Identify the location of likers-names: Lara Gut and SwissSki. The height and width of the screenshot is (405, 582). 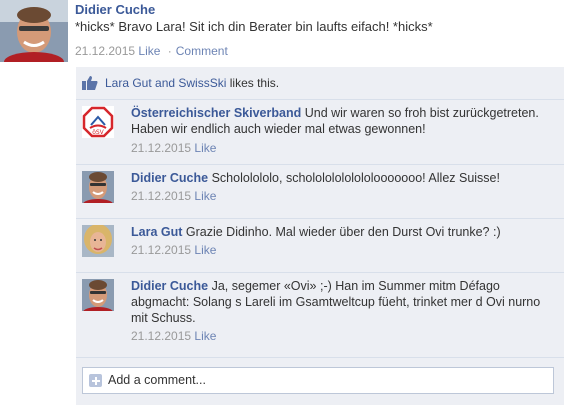
(165, 83).